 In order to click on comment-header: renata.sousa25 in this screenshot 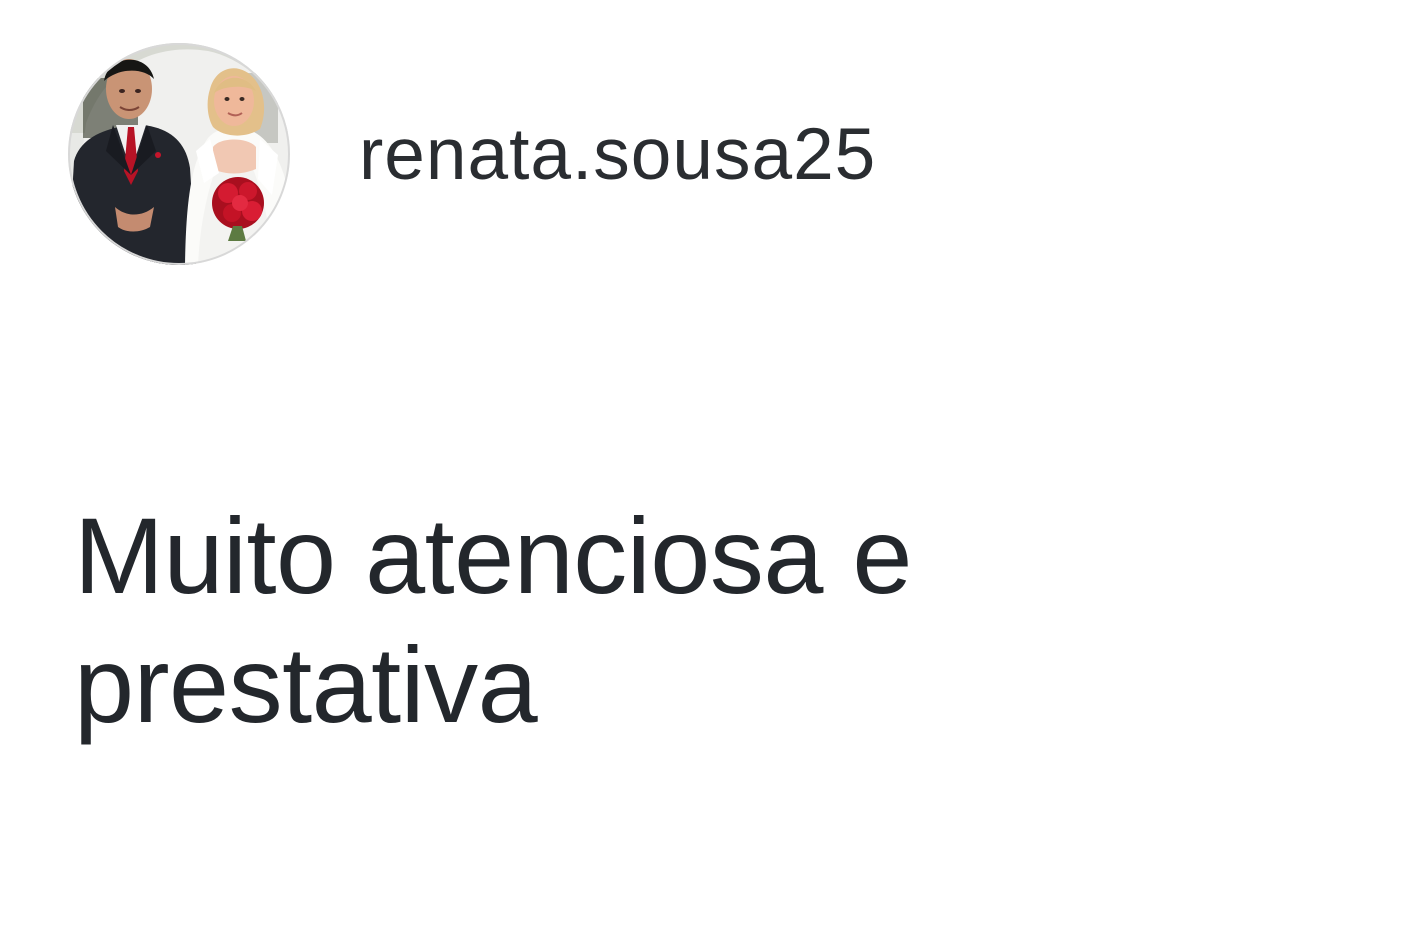, I will do `click(472, 154)`.